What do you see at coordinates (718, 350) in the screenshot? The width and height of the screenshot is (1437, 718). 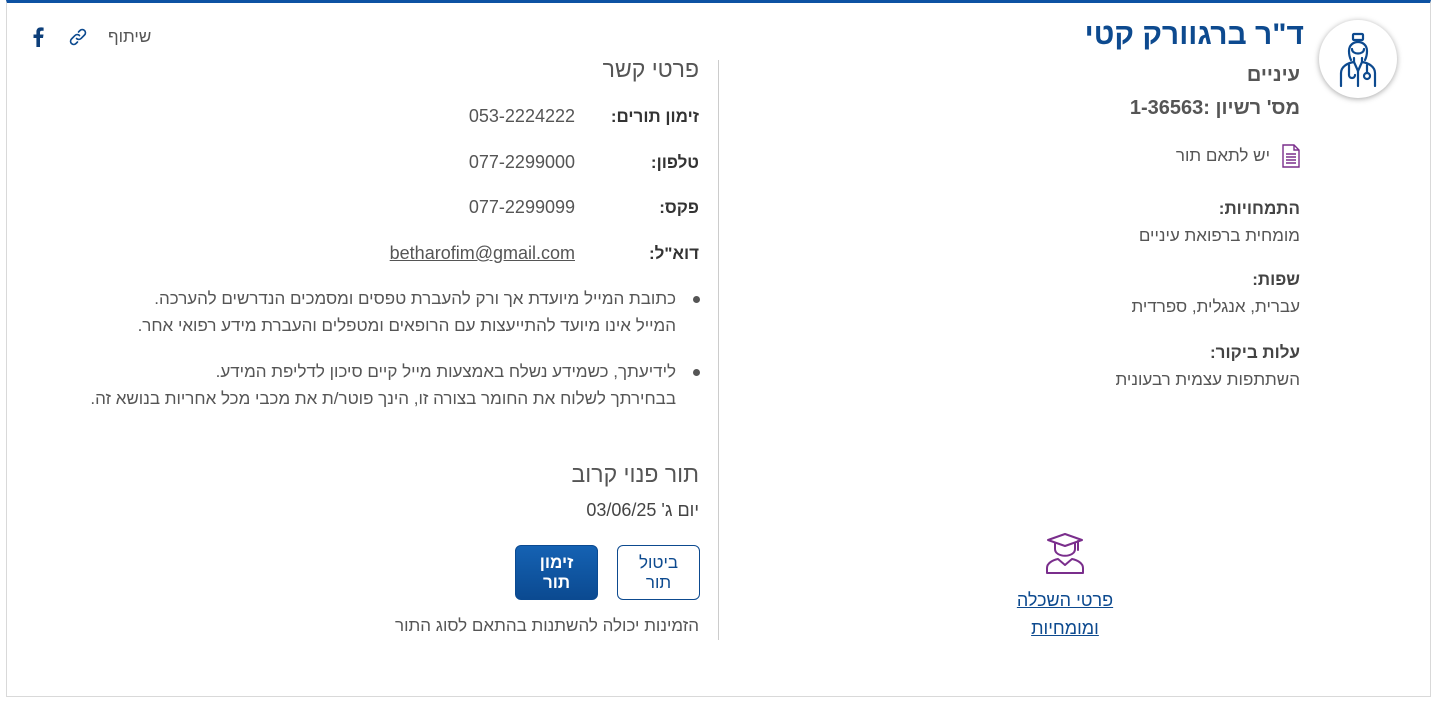 I see `column-divider` at bounding box center [718, 350].